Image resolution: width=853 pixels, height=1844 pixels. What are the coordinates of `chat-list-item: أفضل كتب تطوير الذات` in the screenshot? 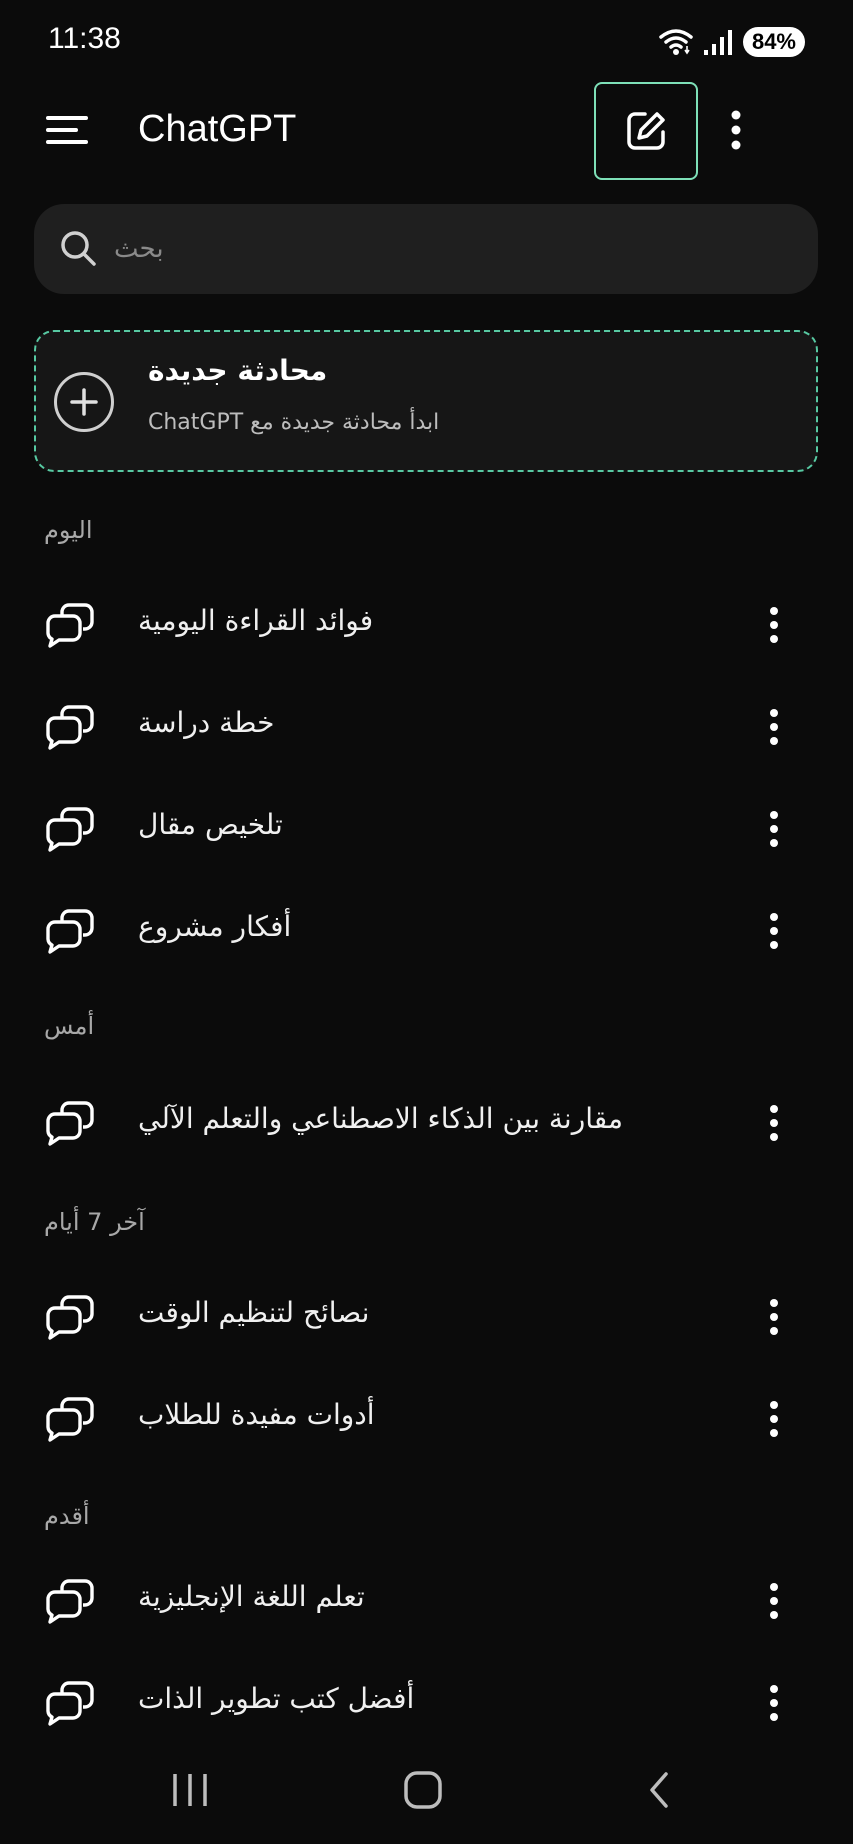 It's located at (426, 1703).